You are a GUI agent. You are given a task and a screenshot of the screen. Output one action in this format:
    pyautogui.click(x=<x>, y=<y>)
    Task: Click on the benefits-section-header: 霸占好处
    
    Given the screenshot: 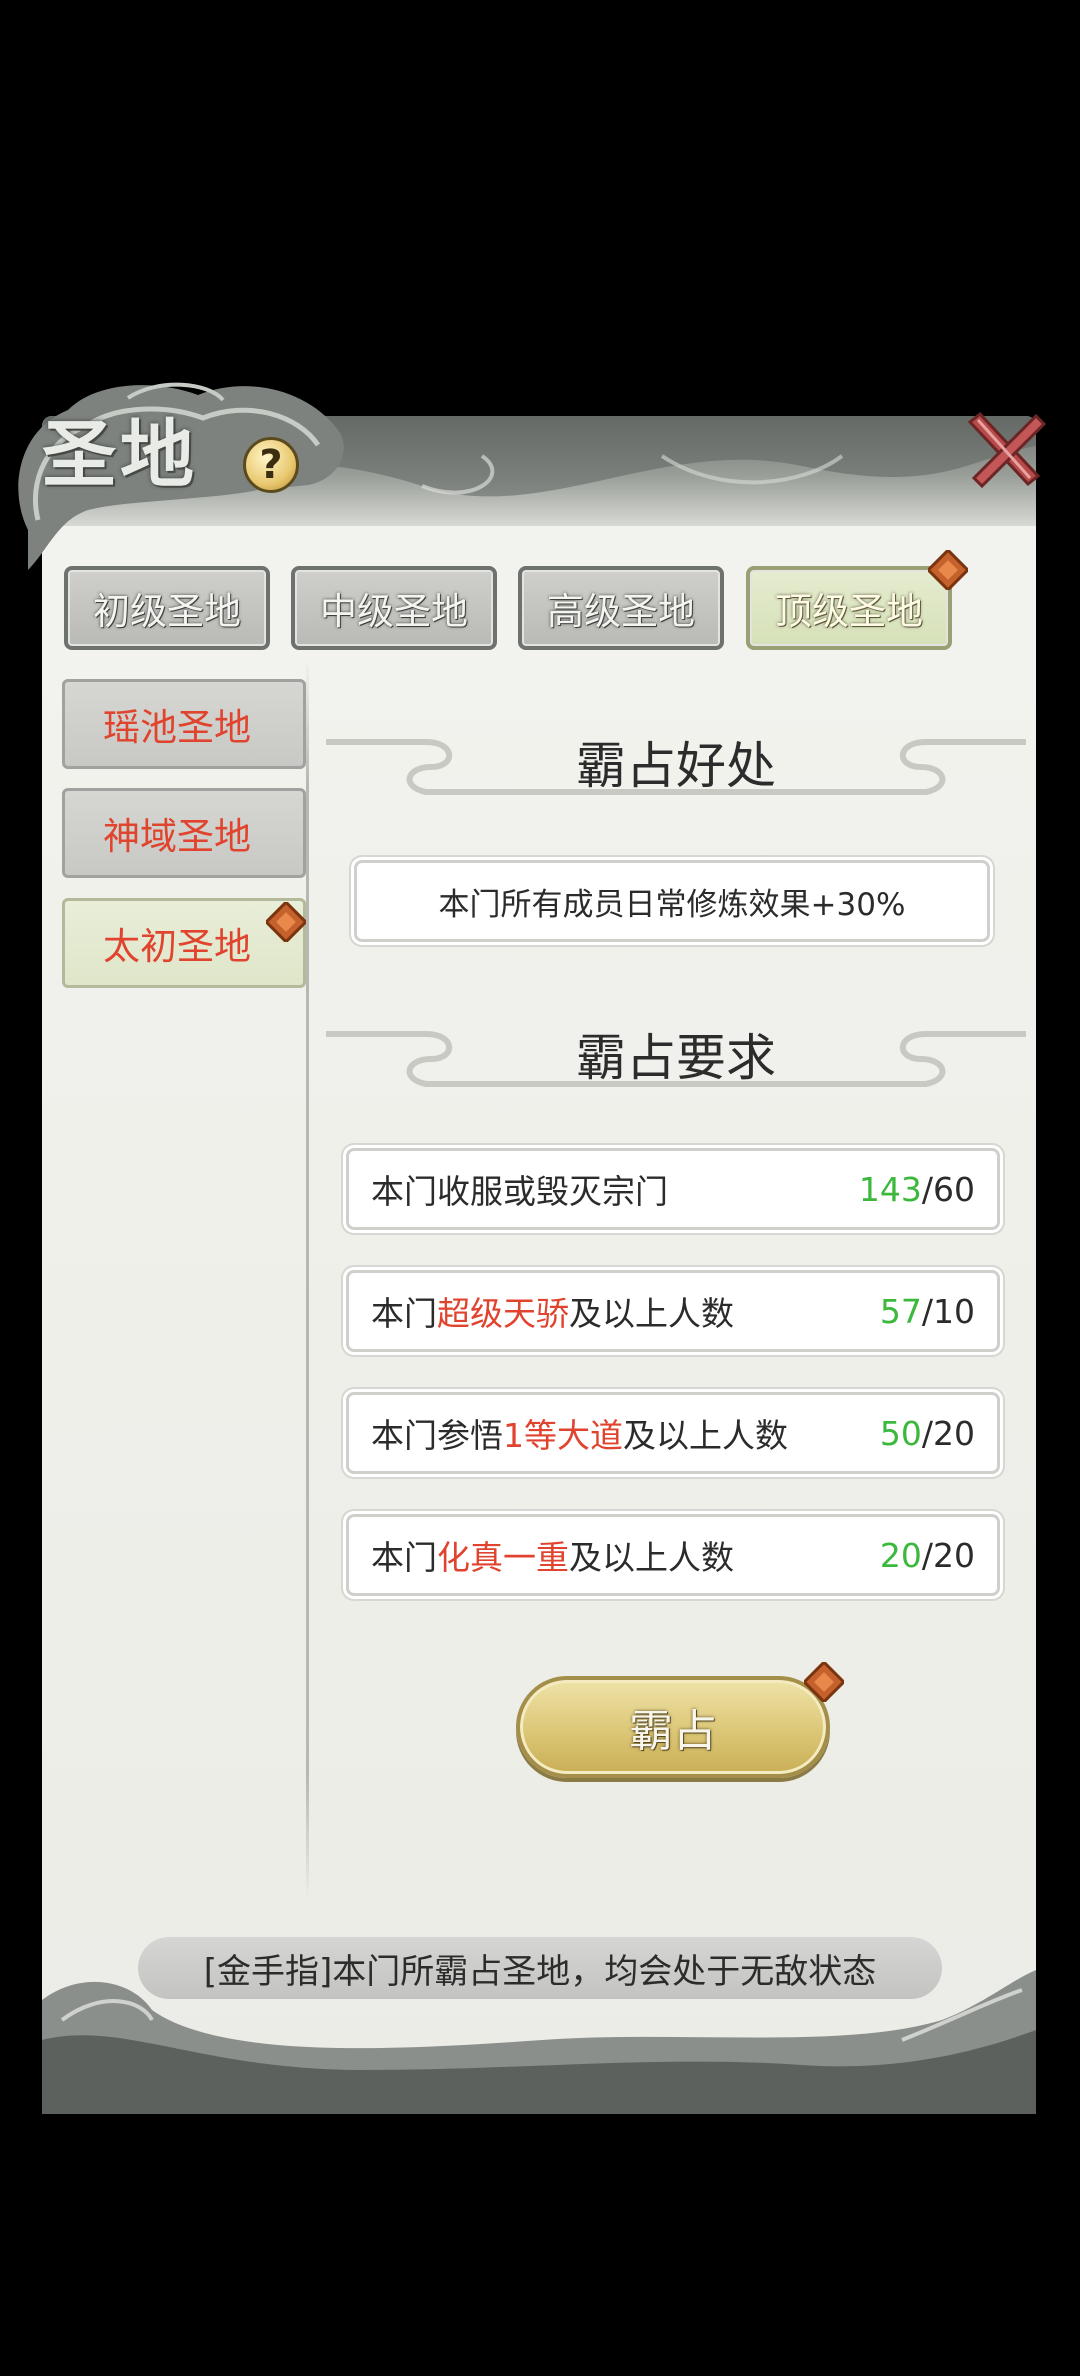 What is the action you would take?
    pyautogui.click(x=676, y=762)
    